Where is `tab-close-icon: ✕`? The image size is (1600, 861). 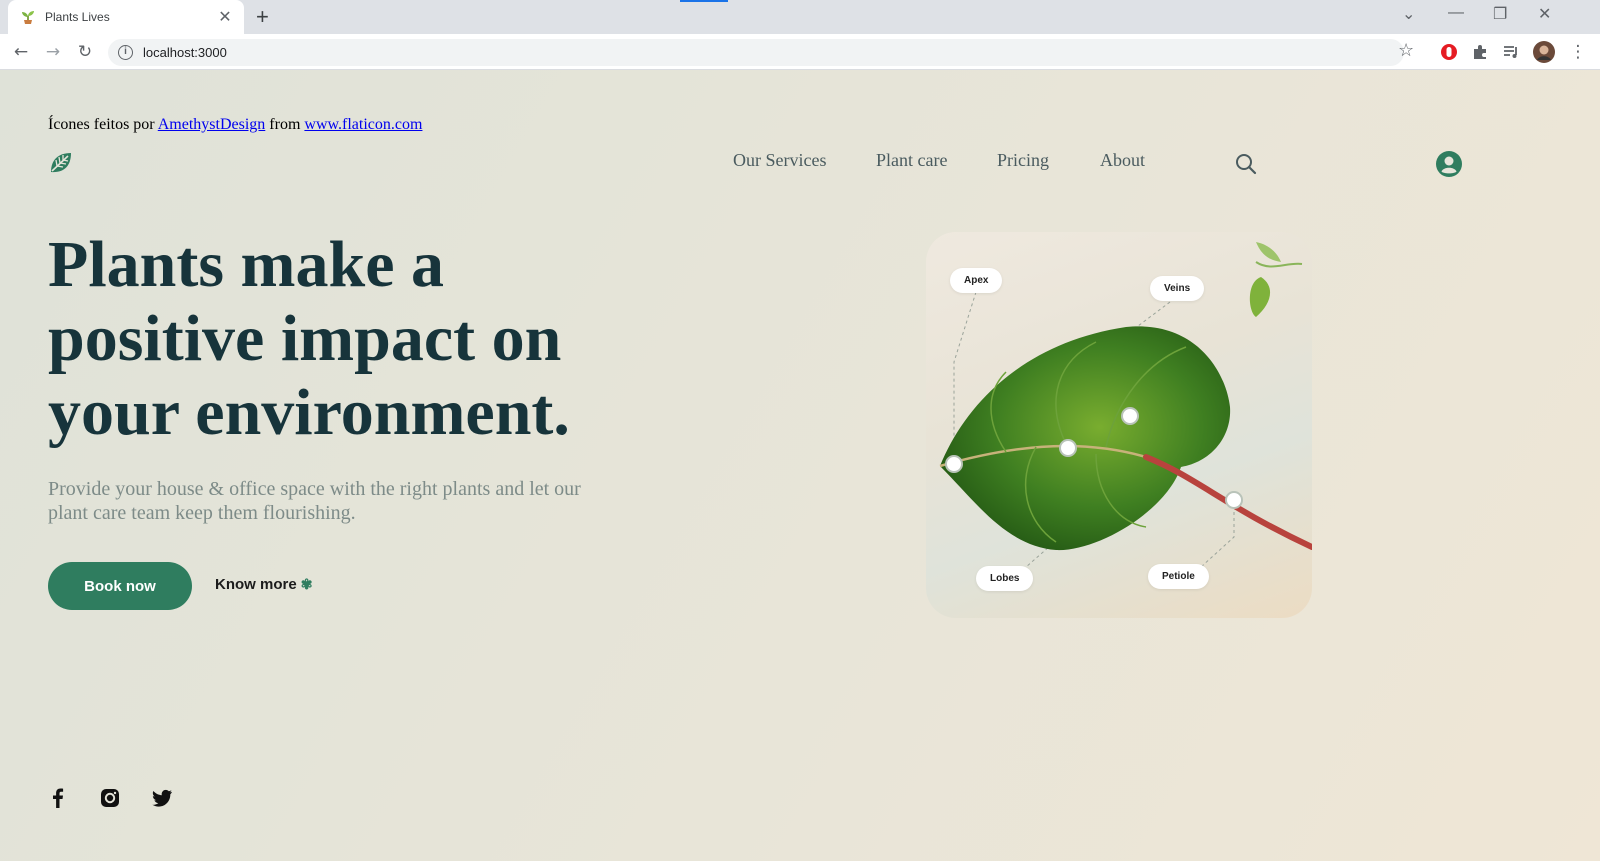
tab-close-icon: ✕ is located at coordinates (225, 17).